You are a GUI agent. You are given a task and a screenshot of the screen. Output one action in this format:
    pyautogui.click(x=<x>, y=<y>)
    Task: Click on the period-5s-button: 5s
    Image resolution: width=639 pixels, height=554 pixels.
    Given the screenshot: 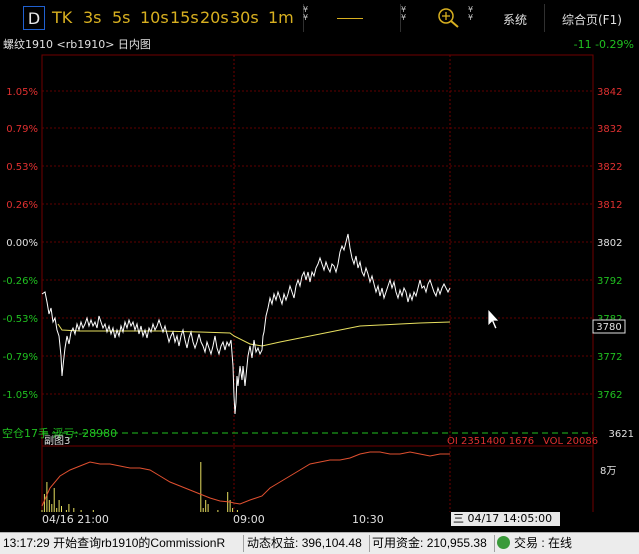 What is the action you would take?
    pyautogui.click(x=121, y=18)
    